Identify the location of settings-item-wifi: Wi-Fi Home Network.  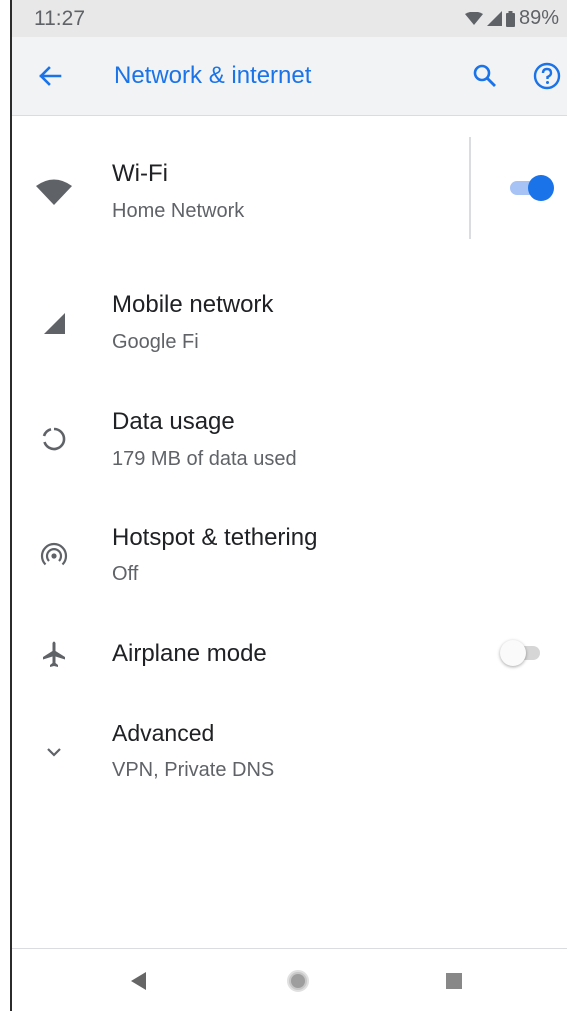
(289, 193).